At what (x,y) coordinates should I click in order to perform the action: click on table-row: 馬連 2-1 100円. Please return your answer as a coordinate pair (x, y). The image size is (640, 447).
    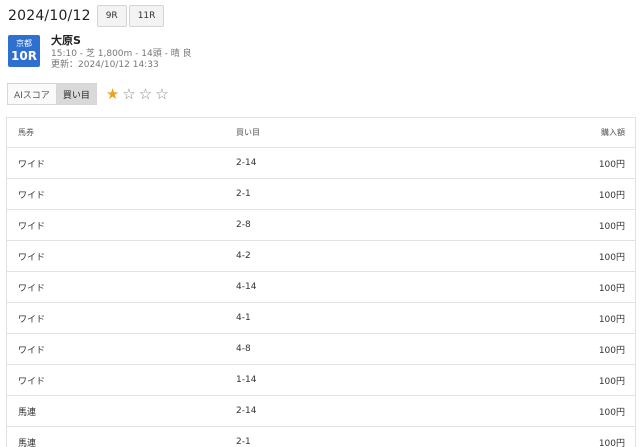
    Looking at the image, I should click on (321, 437).